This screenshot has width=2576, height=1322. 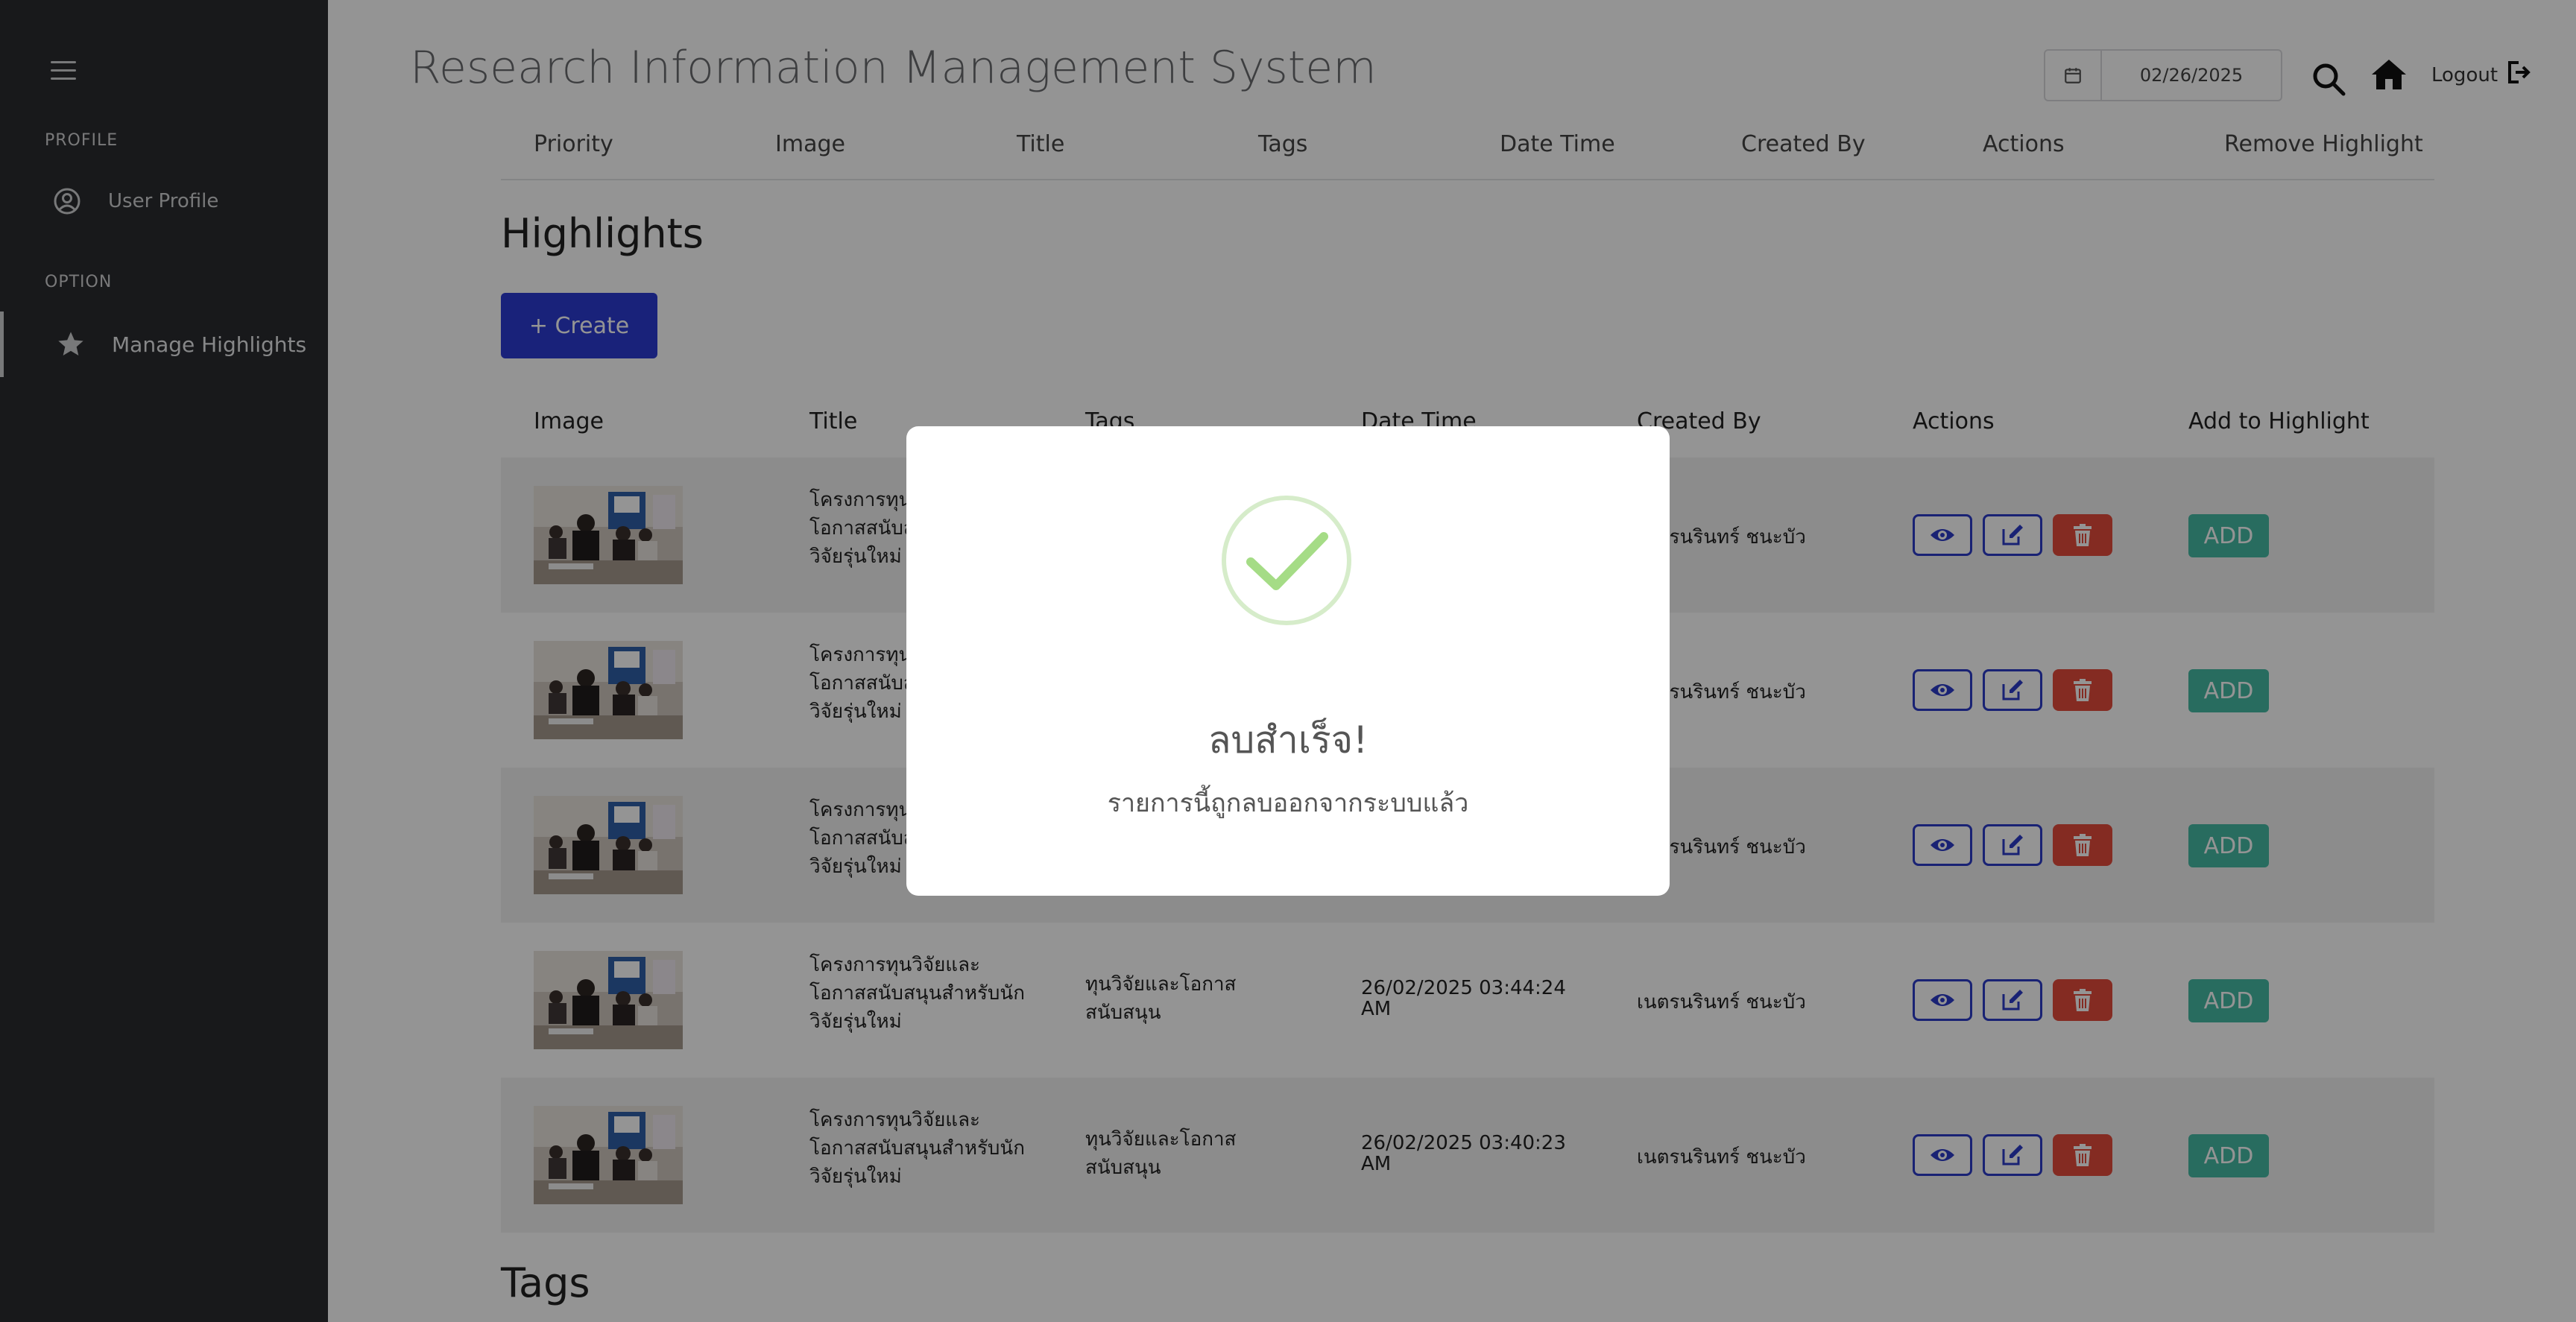 I want to click on success-check-icon, so click(x=1286, y=560).